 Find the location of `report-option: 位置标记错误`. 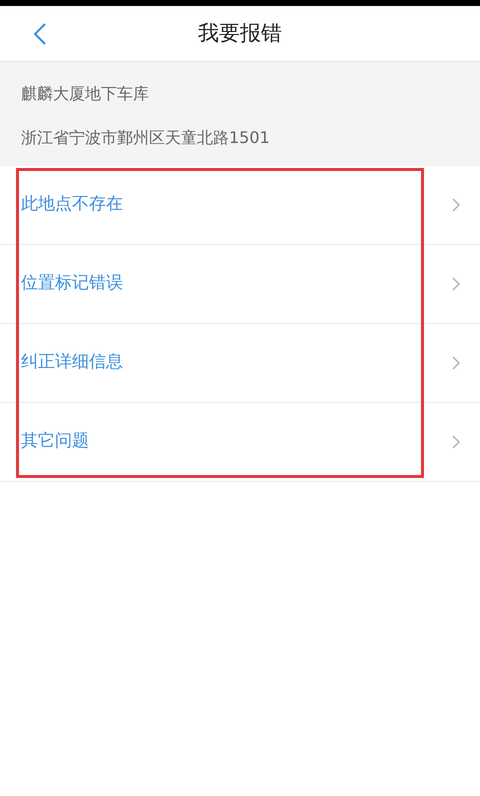

report-option: 位置标记错误 is located at coordinates (240, 284).